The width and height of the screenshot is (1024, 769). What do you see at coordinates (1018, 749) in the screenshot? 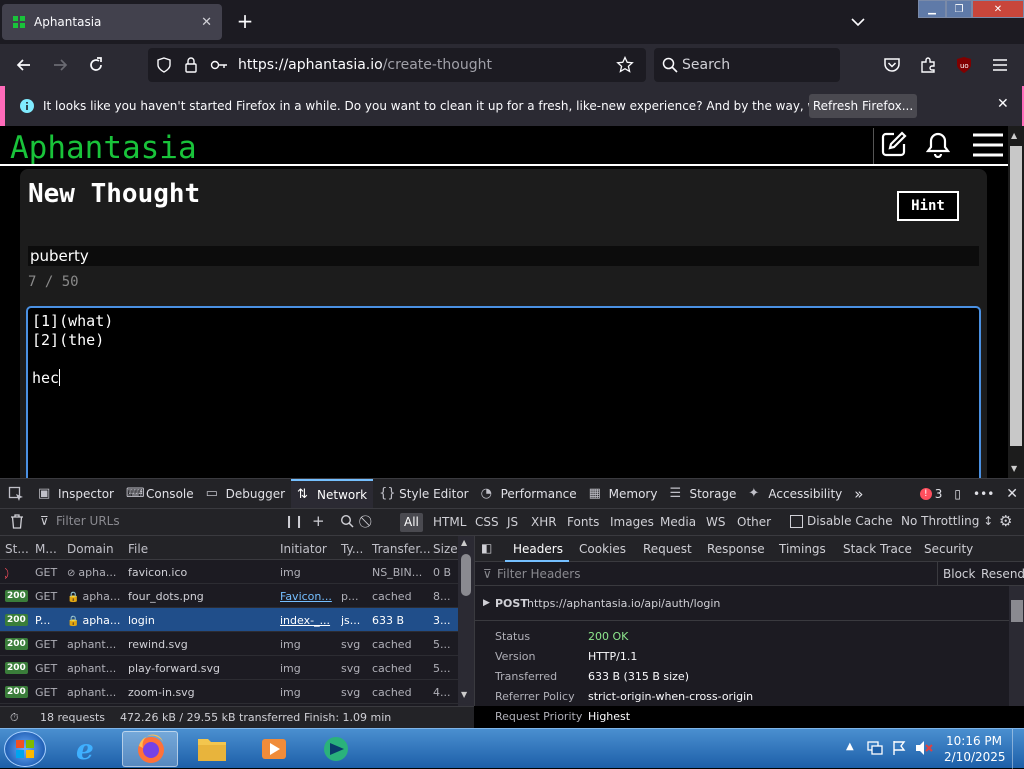
I see `show-desktop-button` at bounding box center [1018, 749].